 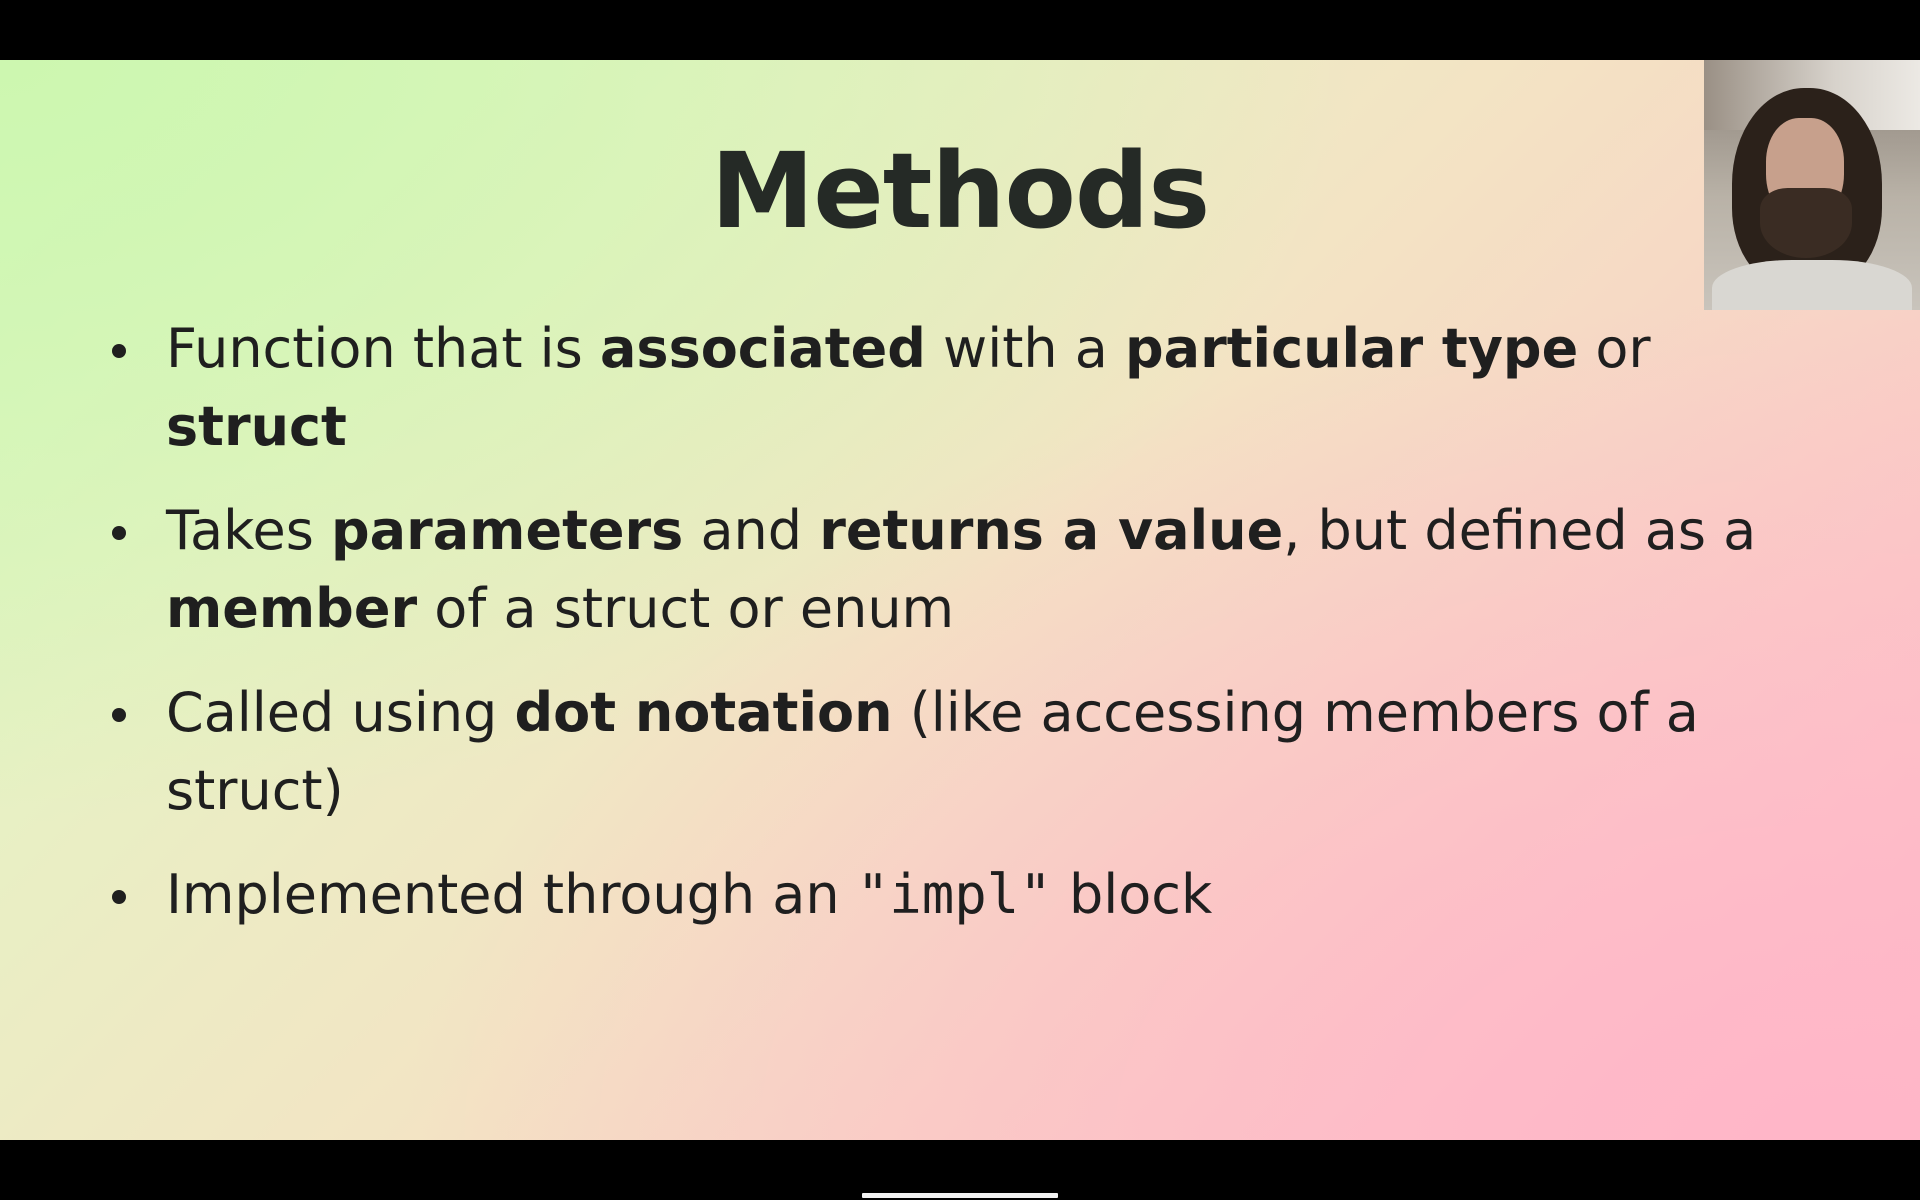 I want to click on bullet-text-bold: member, so click(x=292, y=608).